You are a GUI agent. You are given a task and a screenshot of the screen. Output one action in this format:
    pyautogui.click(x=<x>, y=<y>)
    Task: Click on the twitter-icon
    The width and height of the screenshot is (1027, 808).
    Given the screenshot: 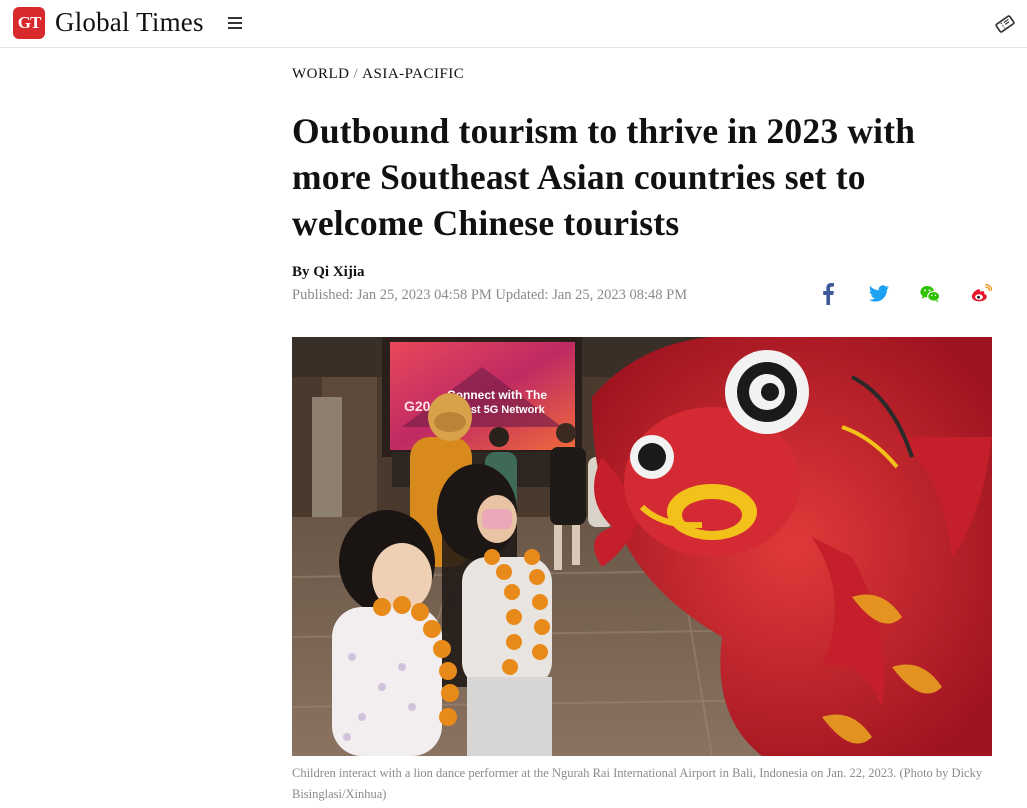 What is the action you would take?
    pyautogui.click(x=879, y=294)
    